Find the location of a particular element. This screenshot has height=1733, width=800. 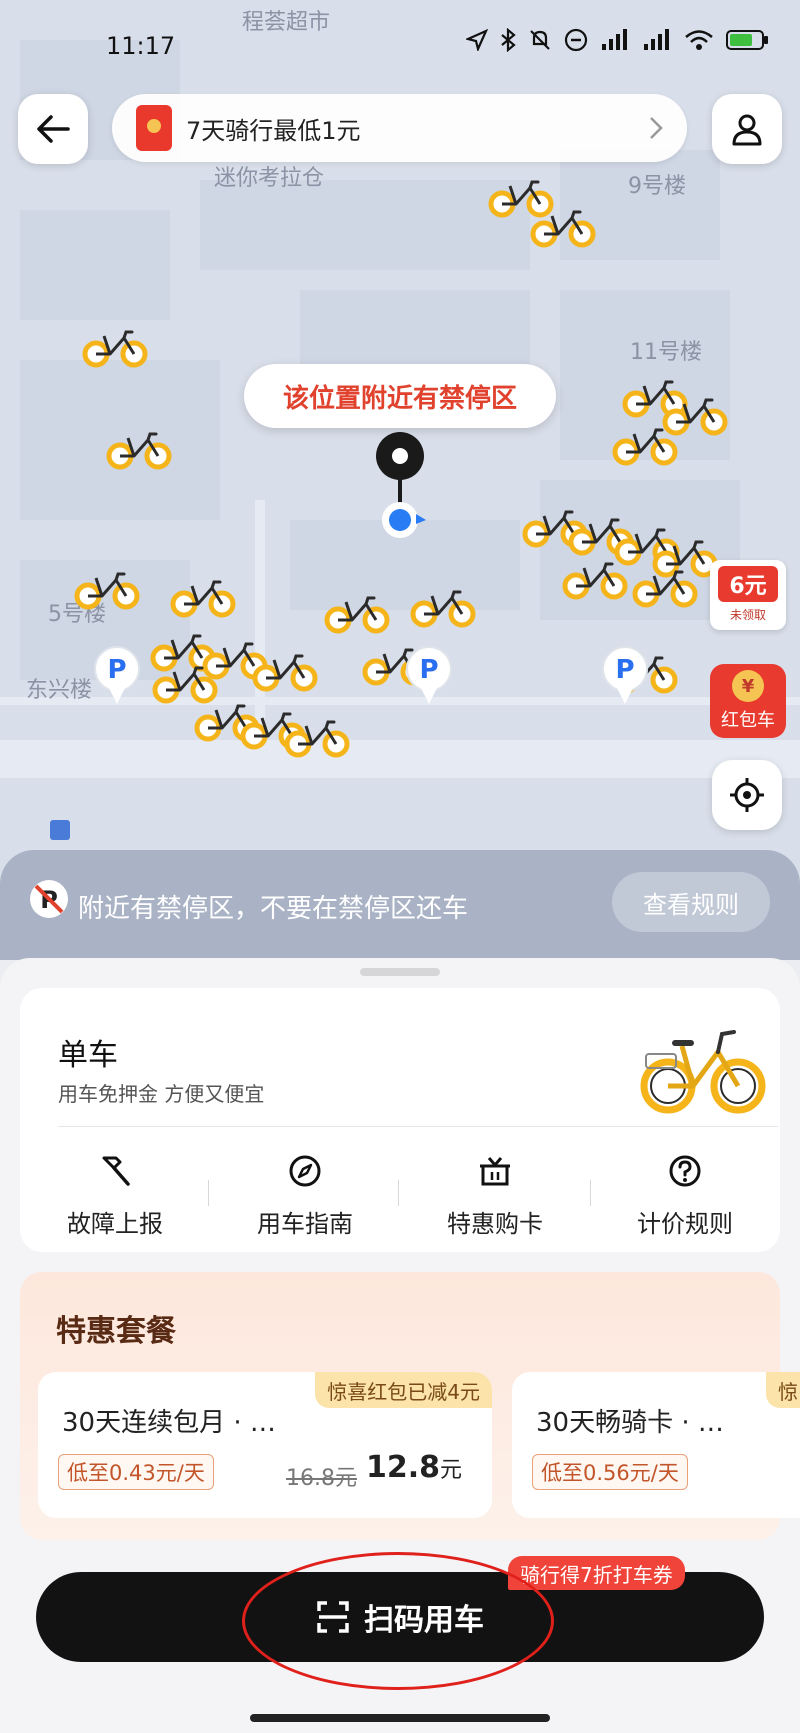

service-label: 特惠购卡 is located at coordinates (495, 1224).